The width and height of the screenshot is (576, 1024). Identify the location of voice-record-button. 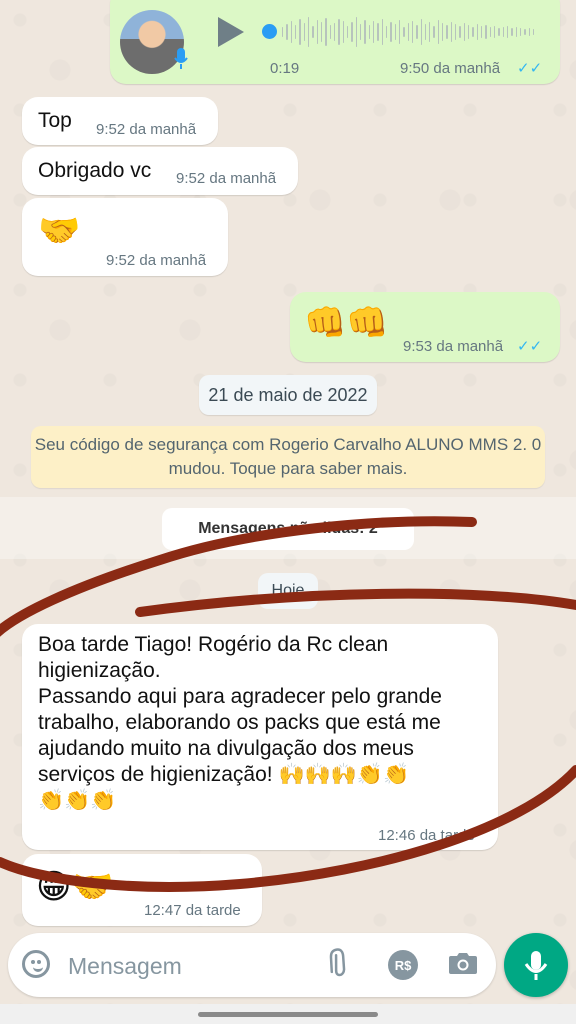
(536, 965).